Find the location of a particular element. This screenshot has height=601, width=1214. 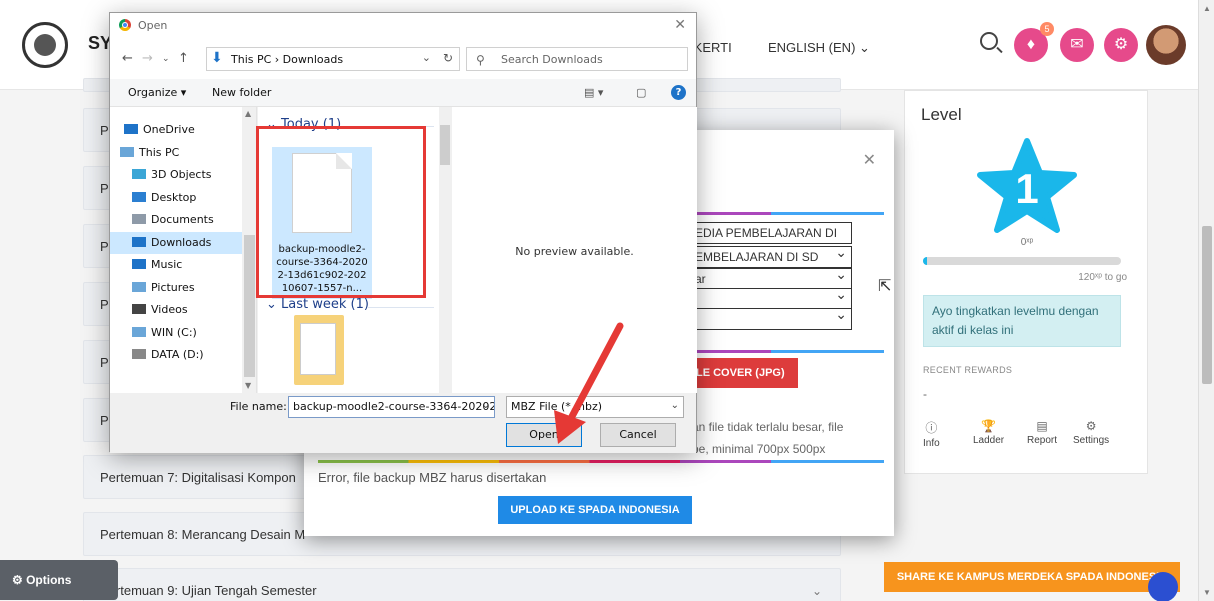

xp-value: 0ˣᵖ is located at coordinates (1027, 242).